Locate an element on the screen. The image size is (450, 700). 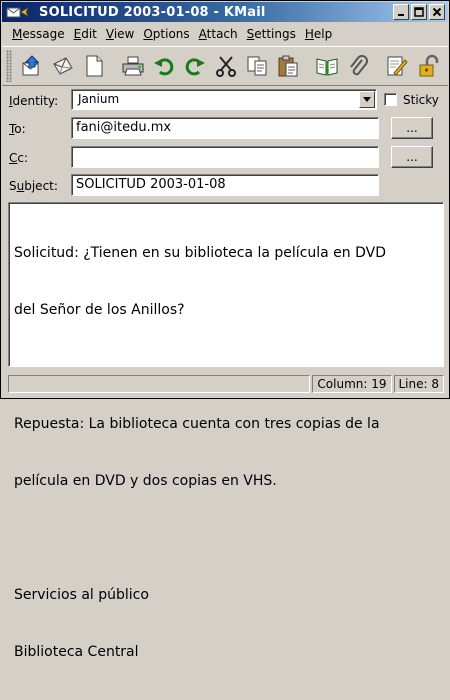
menu-settings: Settings is located at coordinates (272, 34).